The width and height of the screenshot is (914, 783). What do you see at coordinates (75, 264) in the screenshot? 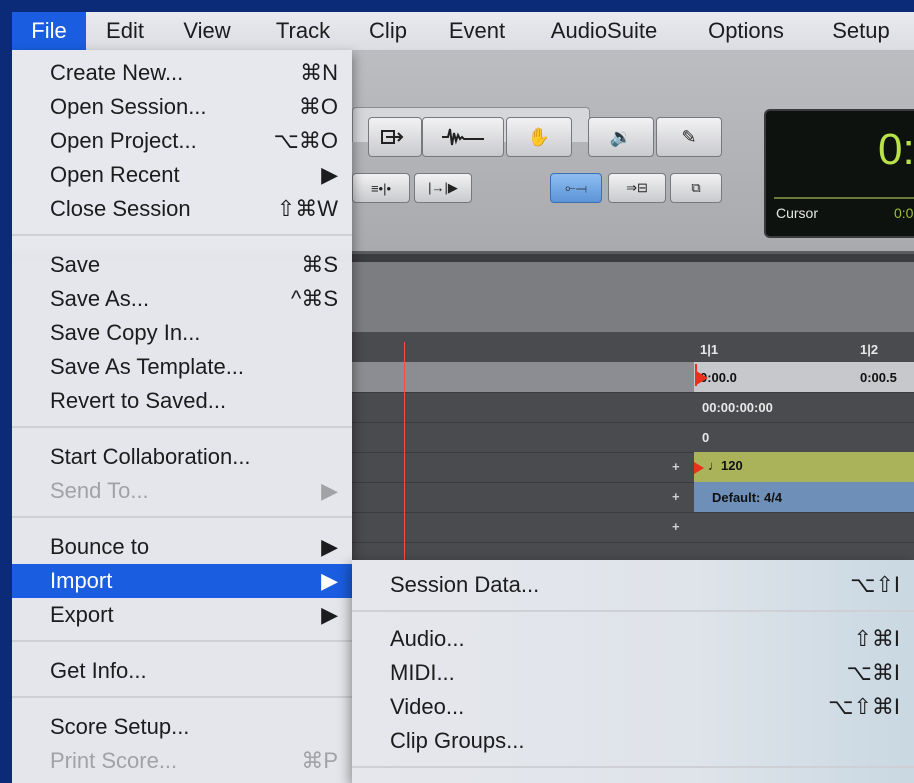
I see `menu-item-label: Save` at bounding box center [75, 264].